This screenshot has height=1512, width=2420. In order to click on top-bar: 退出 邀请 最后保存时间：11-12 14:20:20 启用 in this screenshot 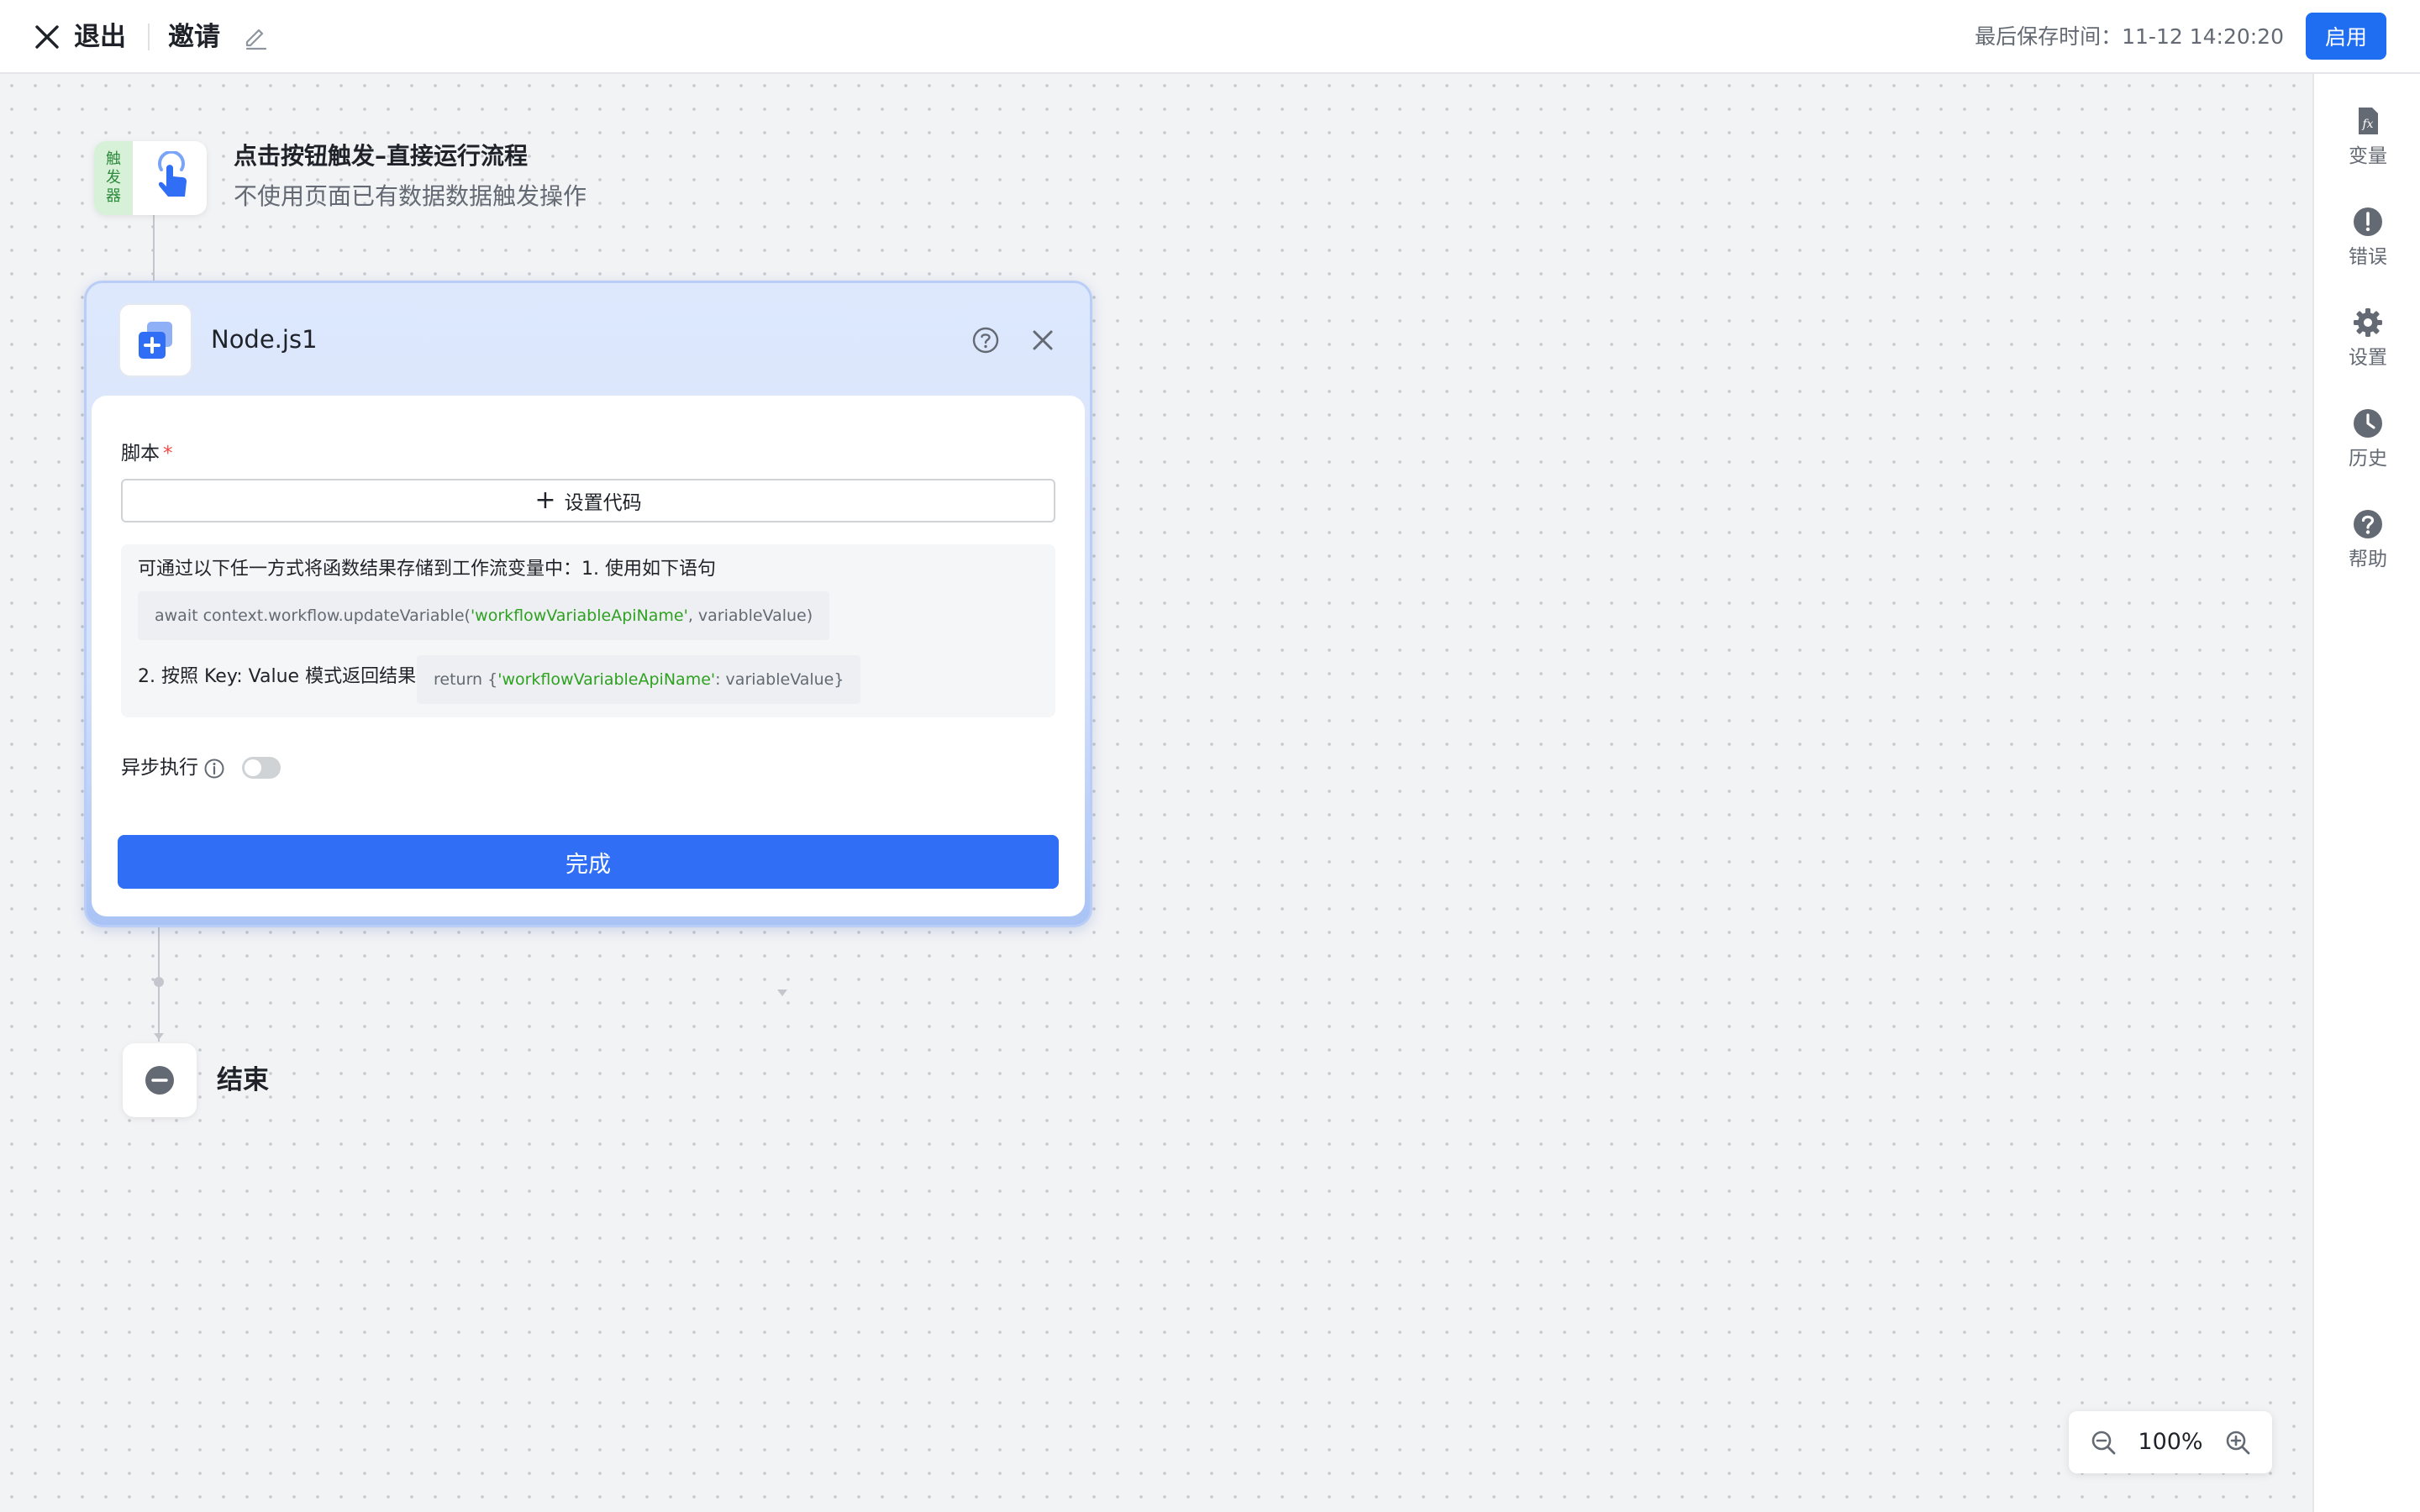, I will do `click(1210, 37)`.